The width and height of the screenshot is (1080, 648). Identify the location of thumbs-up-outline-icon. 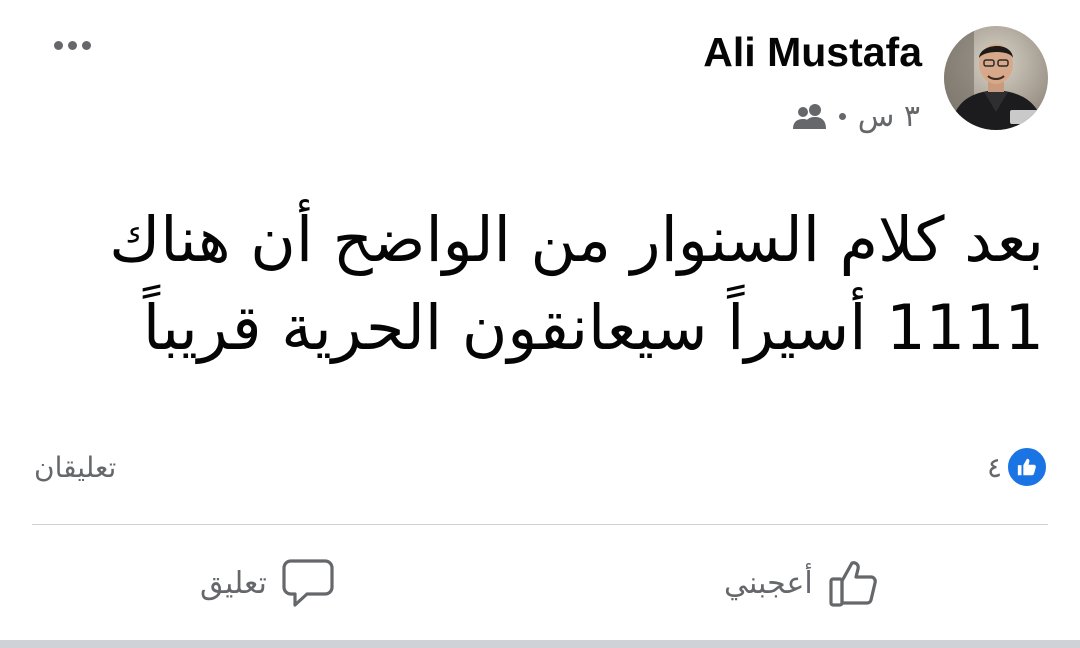
(853, 584).